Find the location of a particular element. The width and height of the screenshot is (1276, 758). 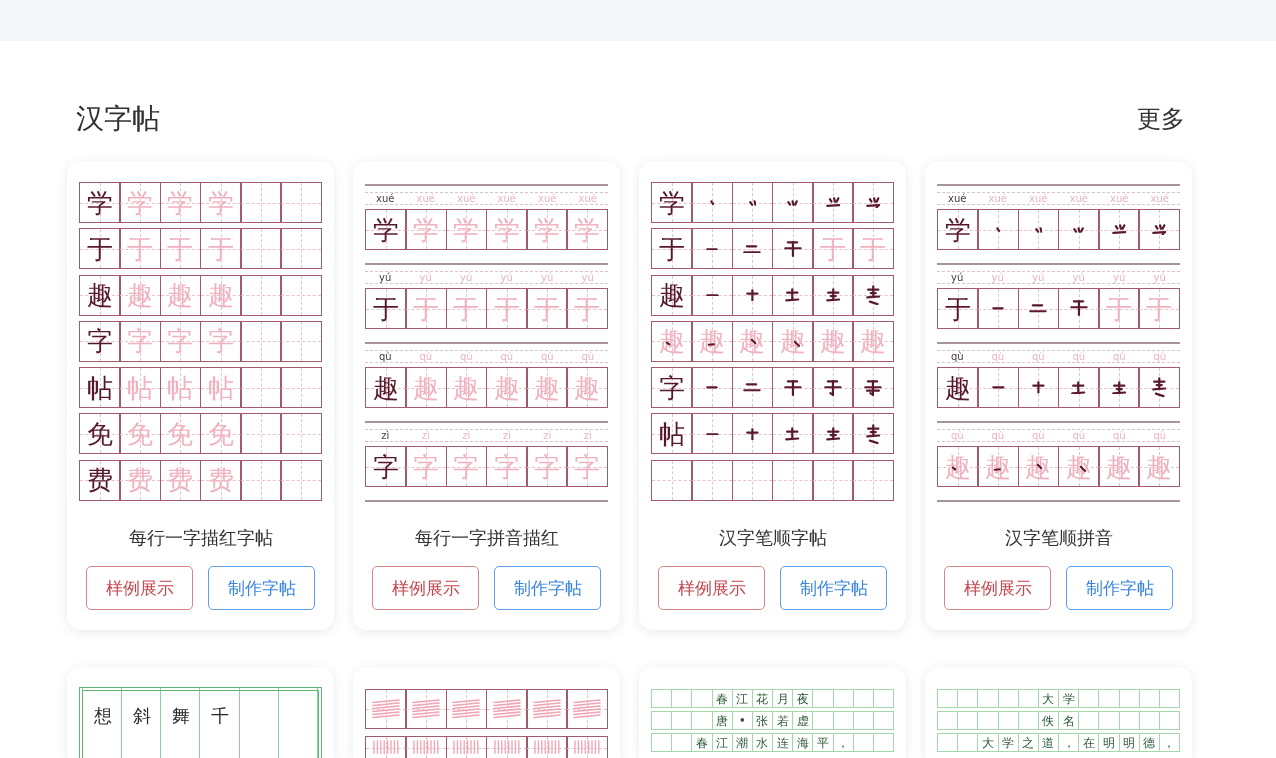

template-title: 汉字笔顺字帖 is located at coordinates (772, 538).